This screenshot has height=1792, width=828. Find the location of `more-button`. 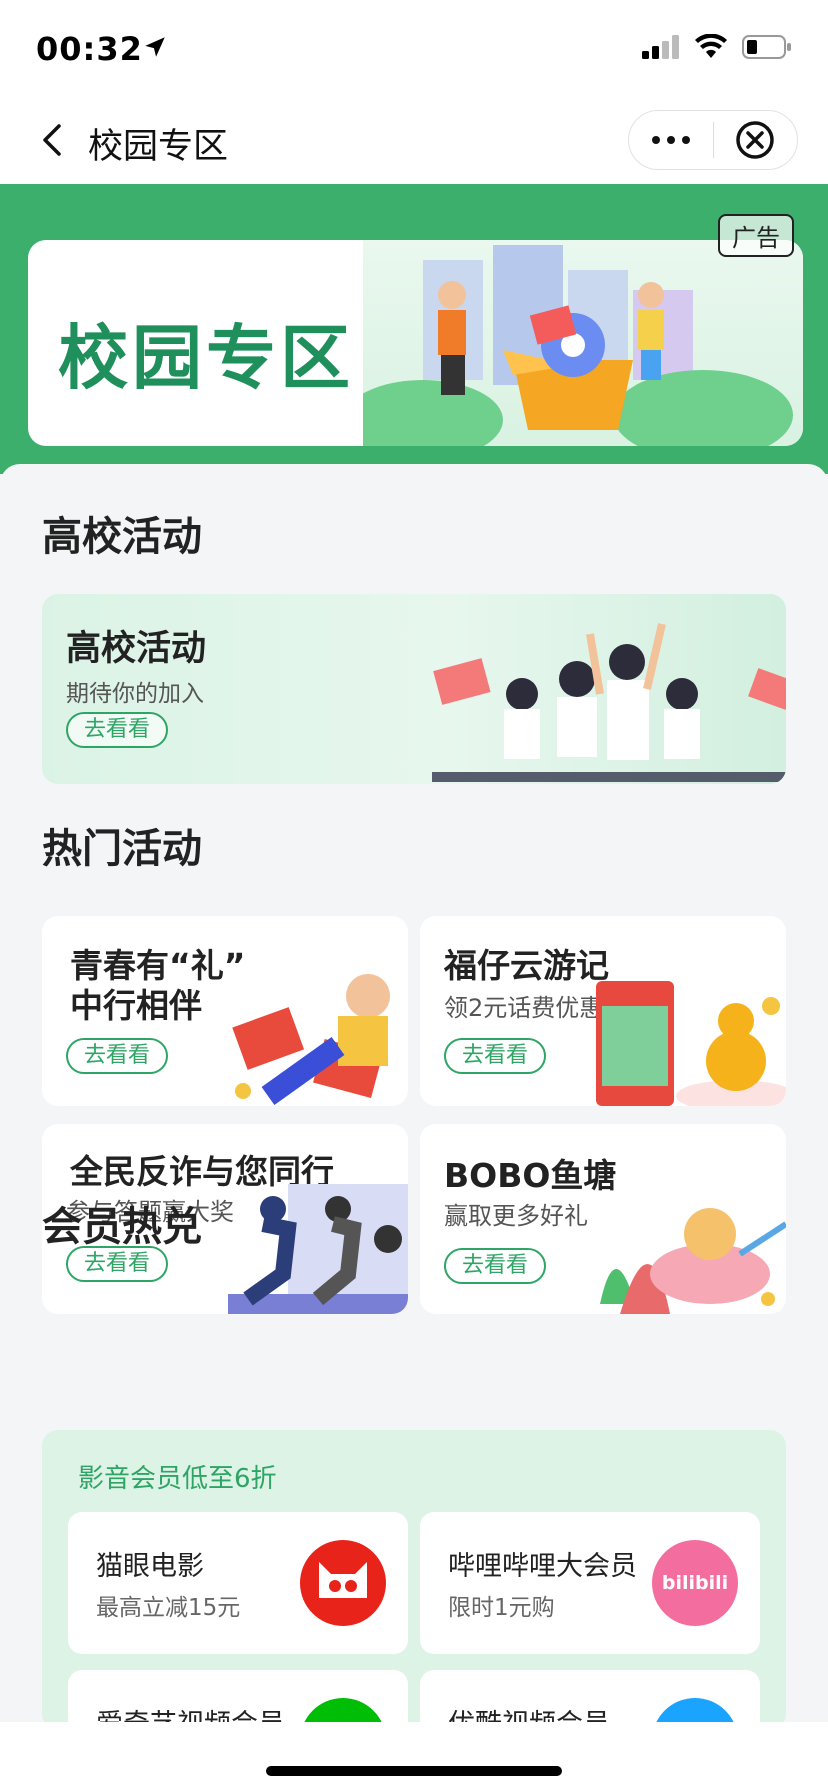

more-button is located at coordinates (671, 140).